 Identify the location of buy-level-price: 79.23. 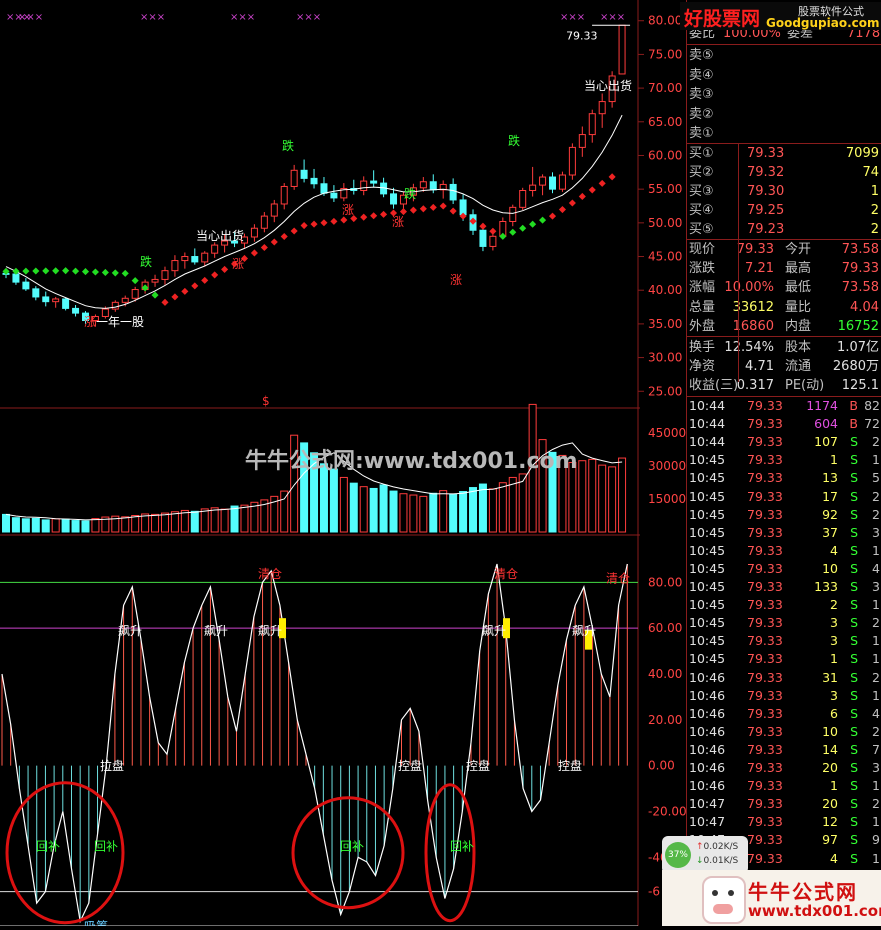
(766, 229).